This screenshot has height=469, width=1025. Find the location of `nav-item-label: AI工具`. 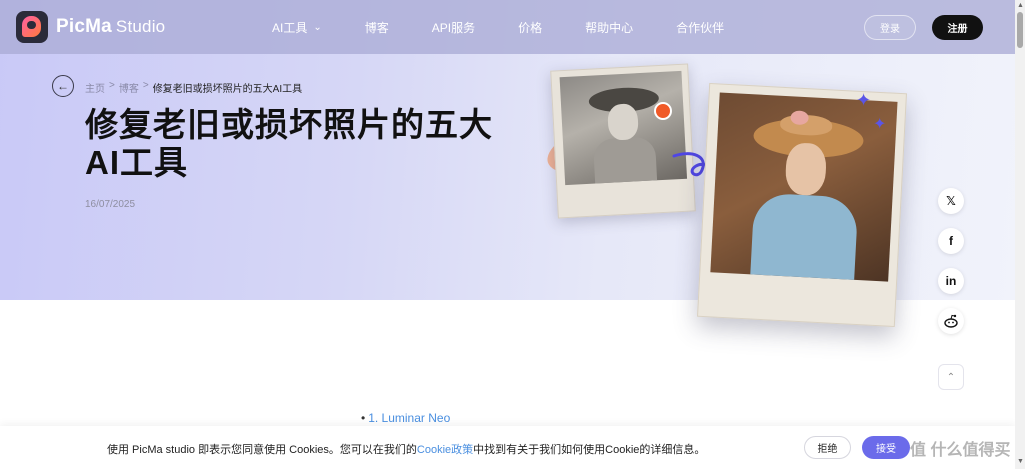

nav-item-label: AI工具 is located at coordinates (290, 27).